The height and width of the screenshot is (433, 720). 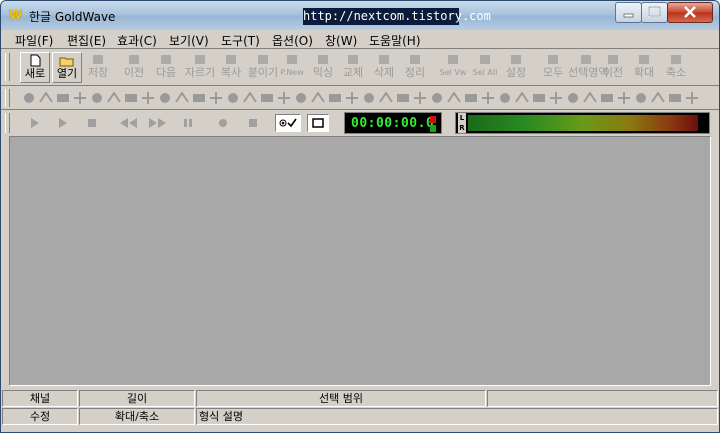 I want to click on smooth-icon, so click(x=607, y=98).